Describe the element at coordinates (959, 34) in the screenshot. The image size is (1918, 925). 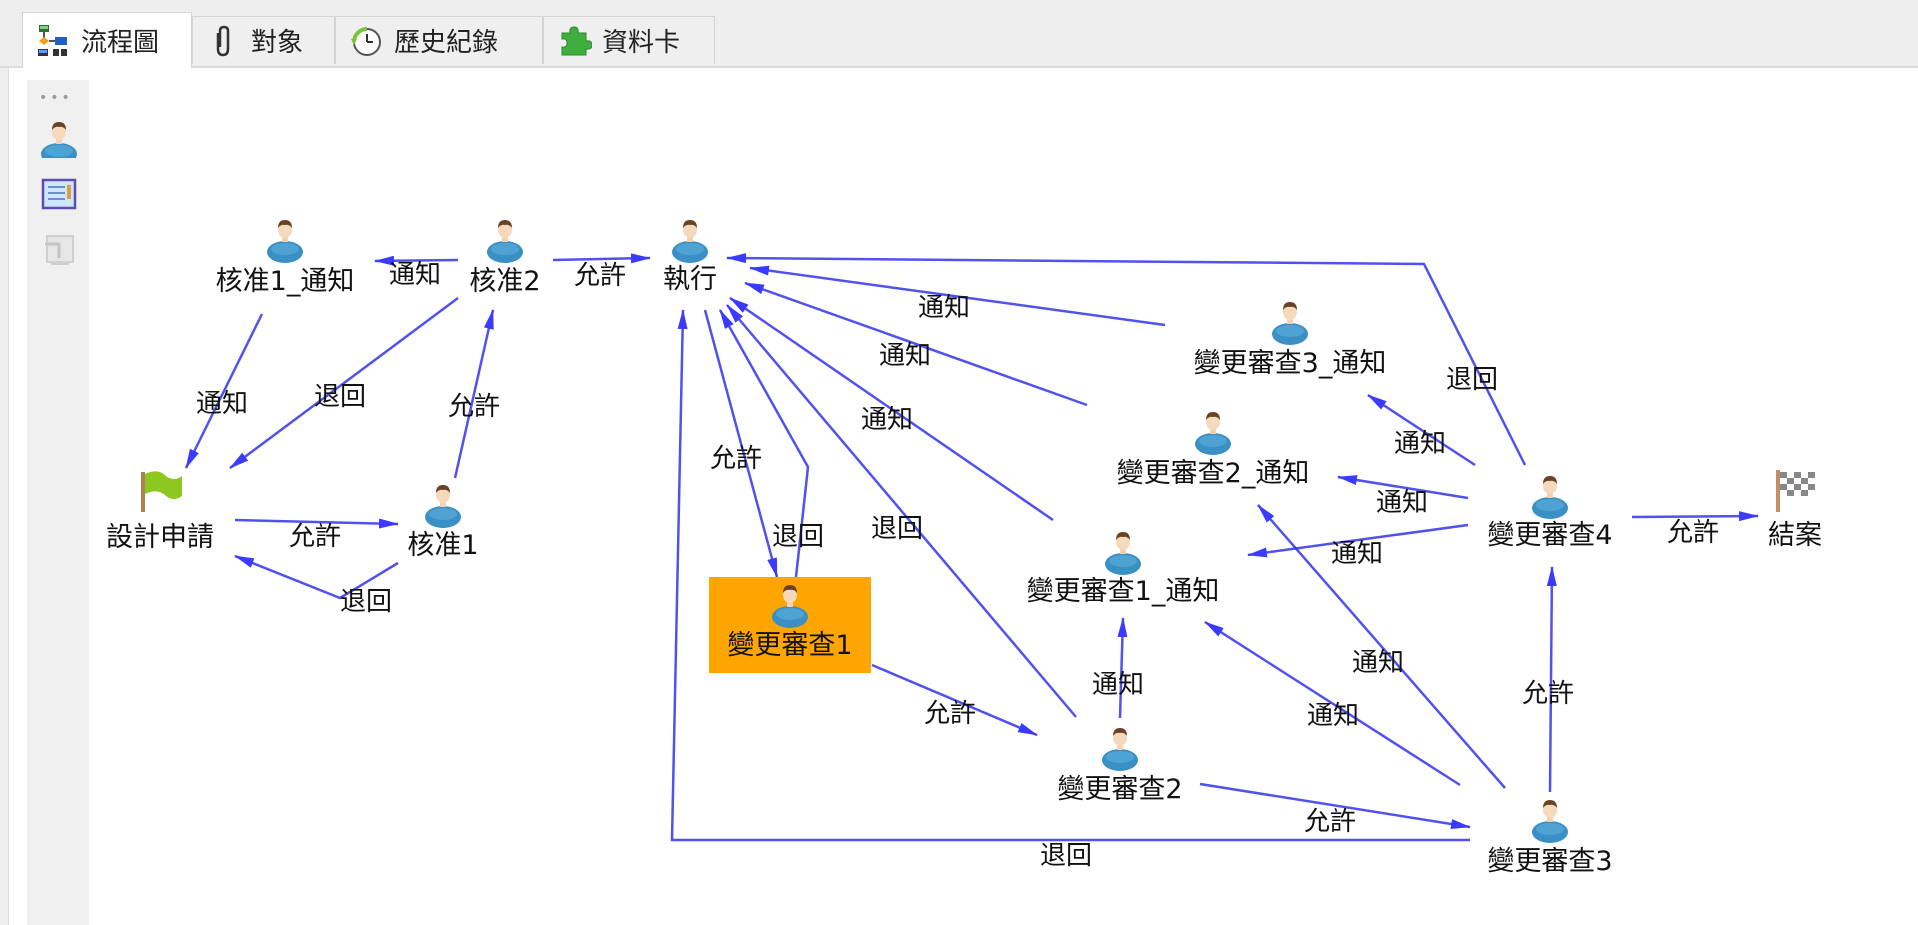
I see `tab-bar: 流程圖 對象 歷史紀錄 資料卡` at that location.